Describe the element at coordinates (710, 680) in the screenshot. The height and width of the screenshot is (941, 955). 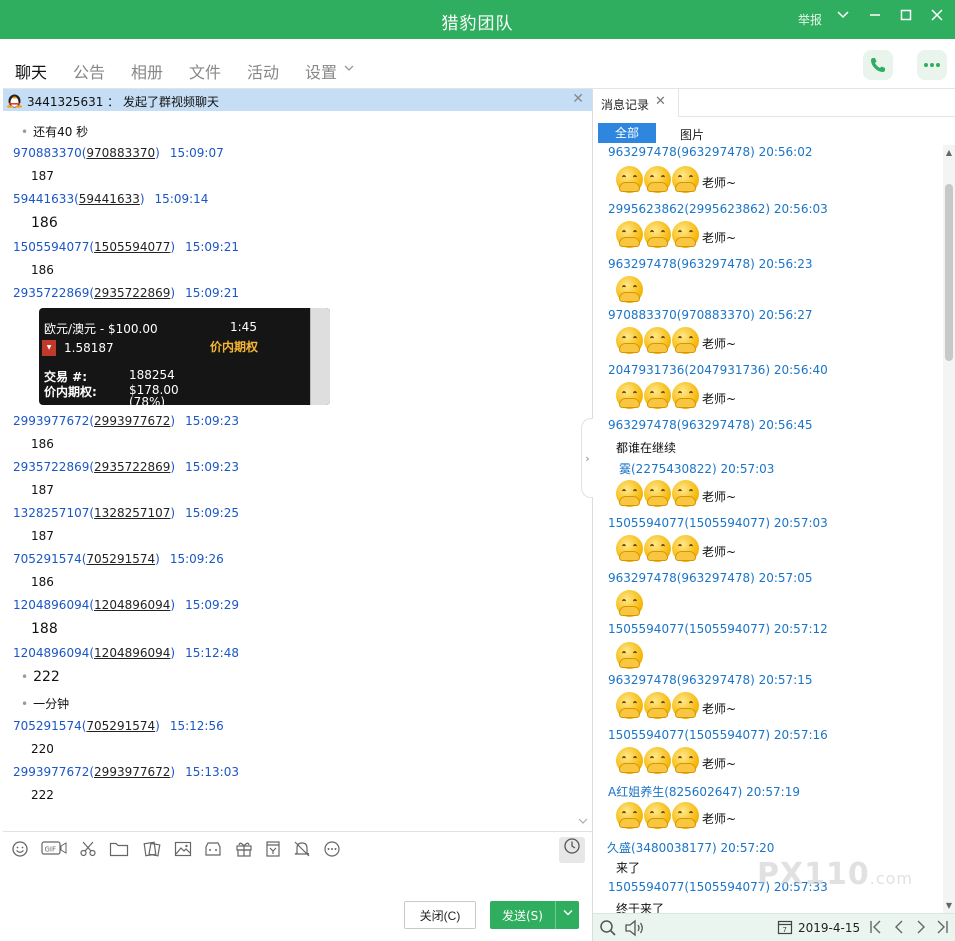
I see `history-sender-line: 963297478(963297478) 20:57:15` at that location.